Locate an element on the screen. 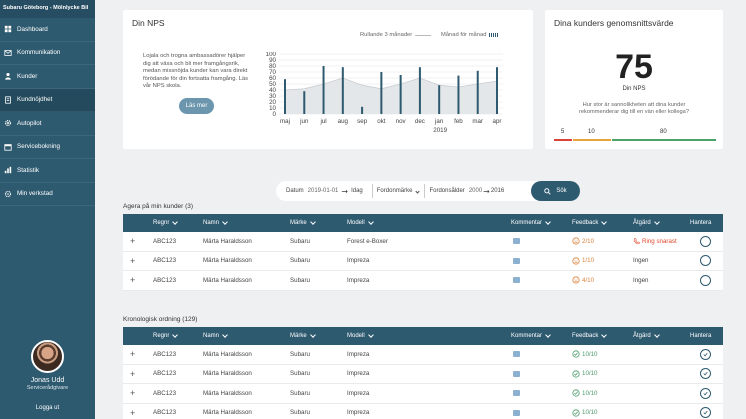  cell-regnr: ABC123 is located at coordinates (165, 393).